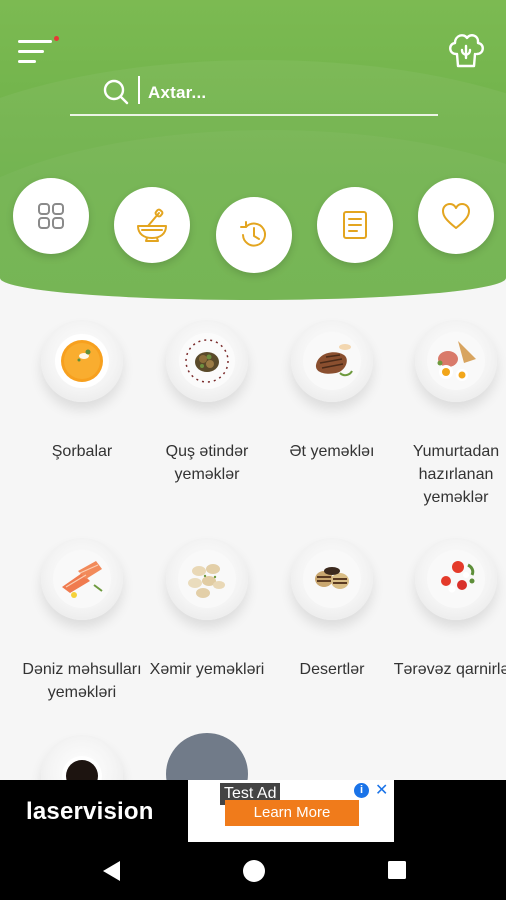 This screenshot has width=506, height=900. I want to click on category-label: Quş ətindər yeməklər, so click(207, 463).